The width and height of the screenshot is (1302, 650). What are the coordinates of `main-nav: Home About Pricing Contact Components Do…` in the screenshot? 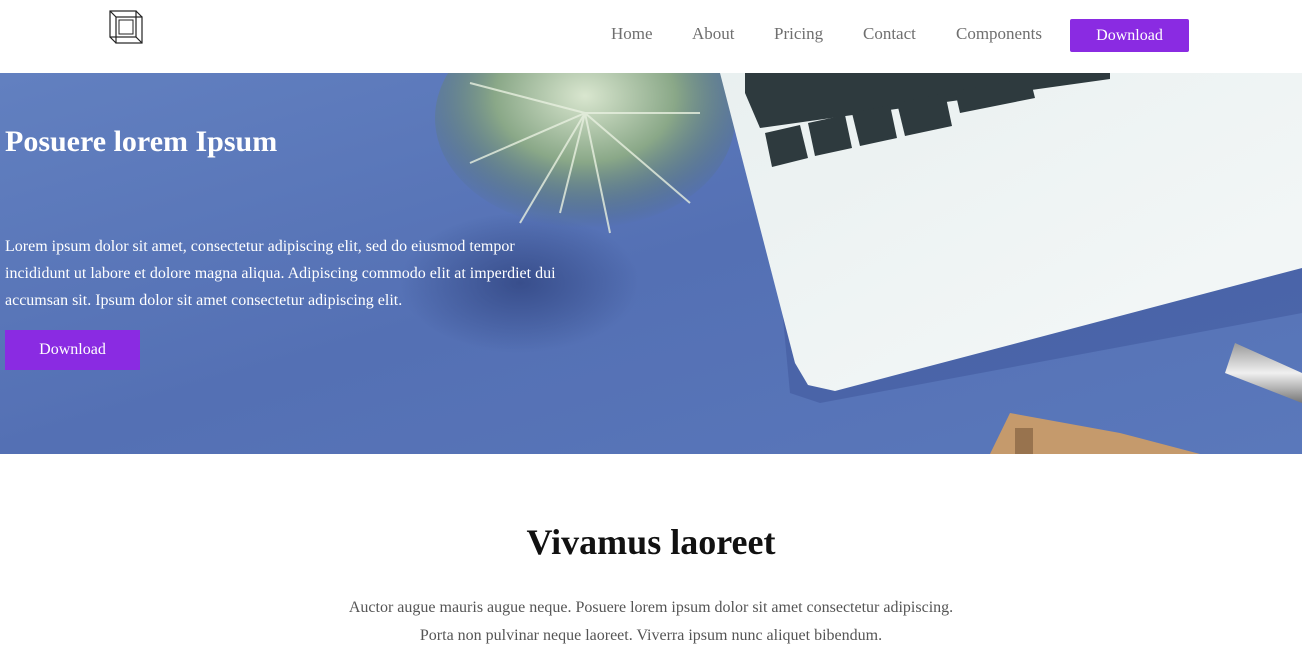 It's located at (651, 36).